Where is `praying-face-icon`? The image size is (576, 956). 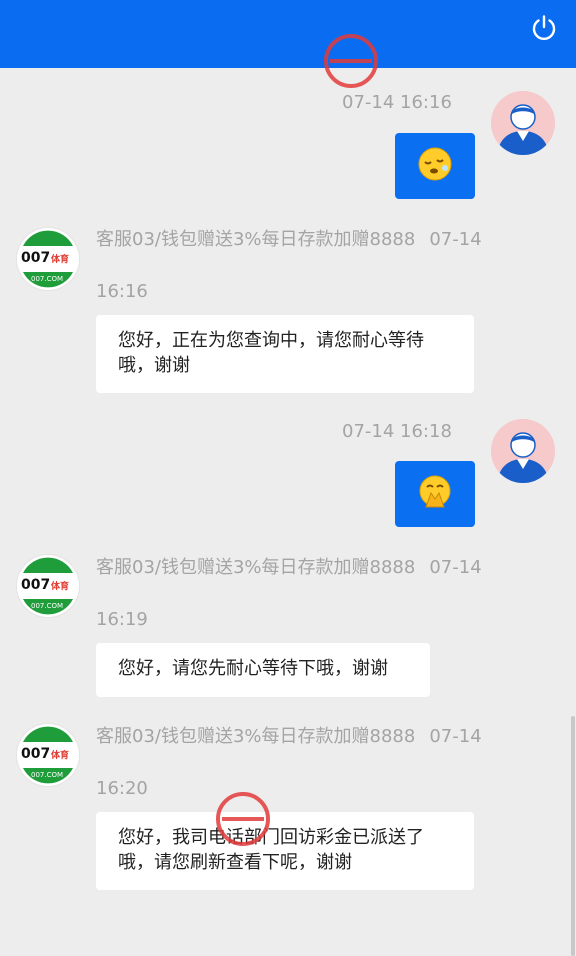
praying-face-icon is located at coordinates (435, 494).